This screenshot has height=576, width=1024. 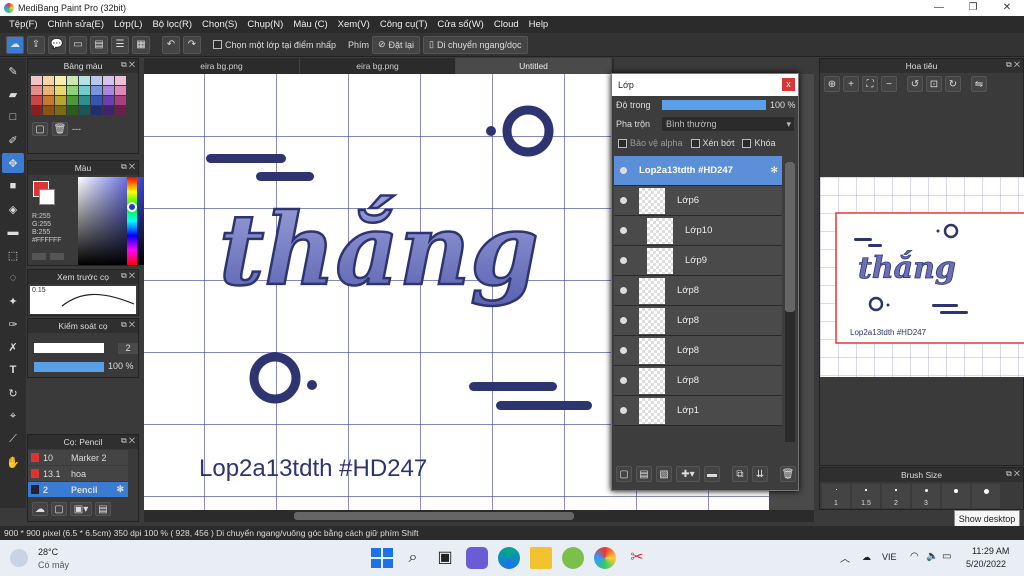 I want to click on move-tool-icon: ✥, so click(x=13, y=163).